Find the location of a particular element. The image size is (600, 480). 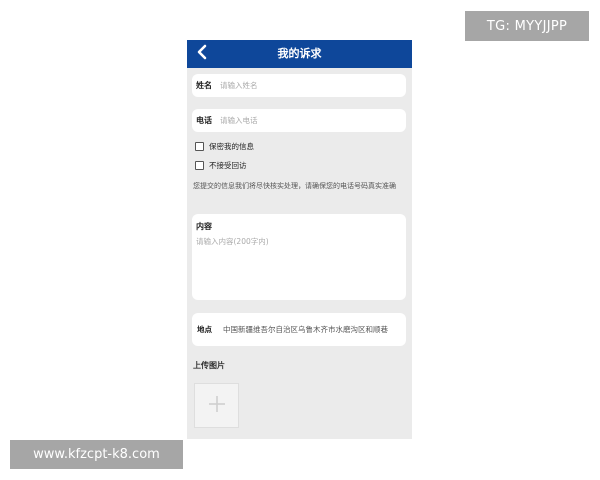

name-label: 姓名 is located at coordinates (204, 85).